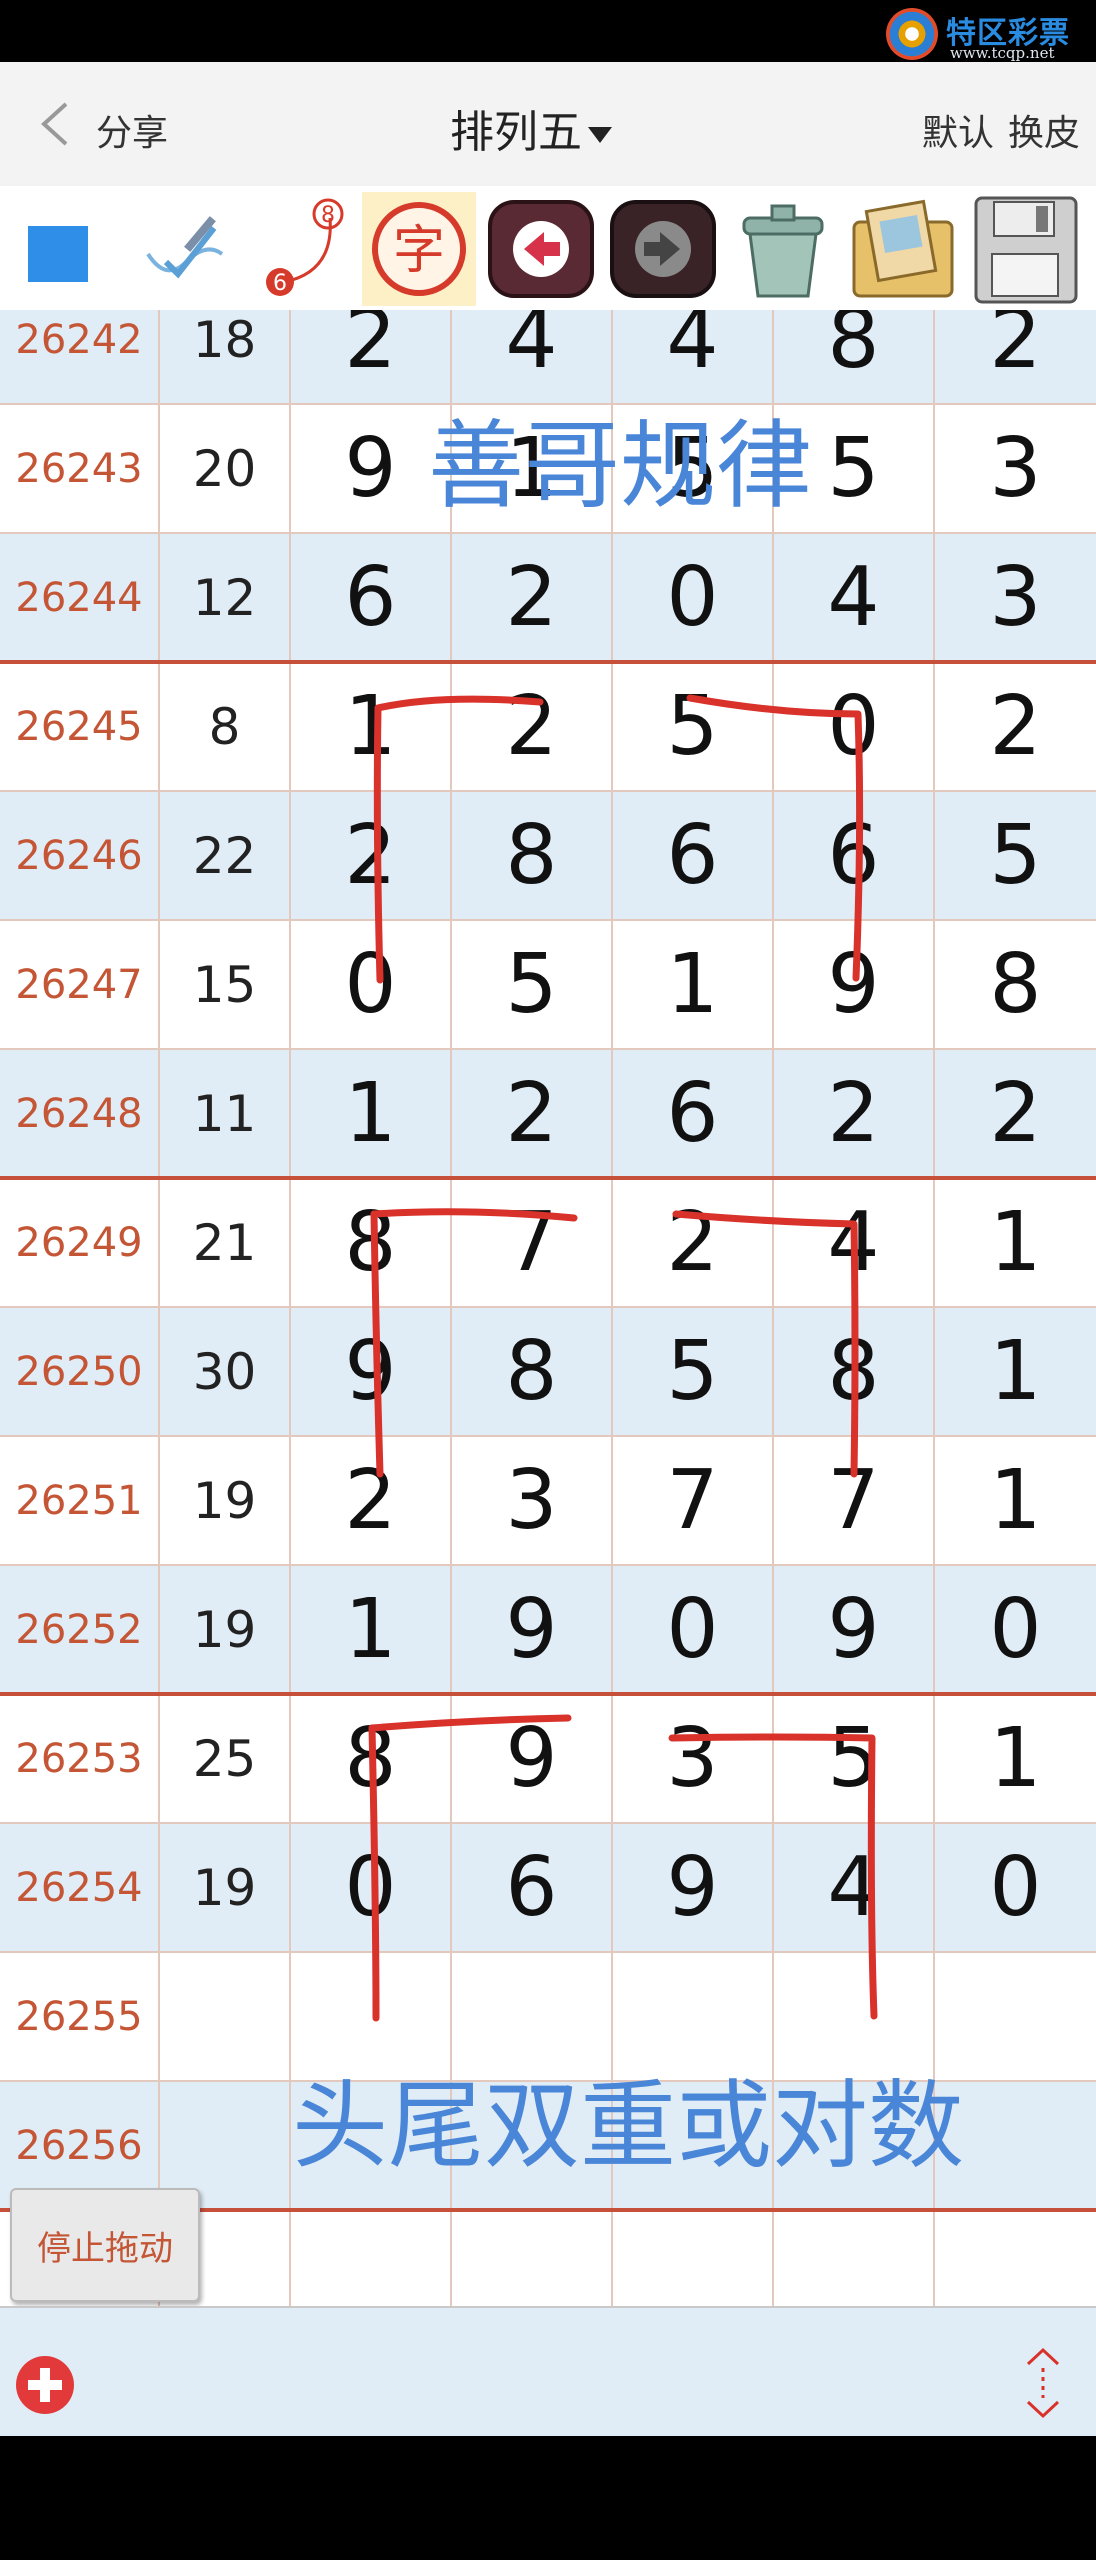 The image size is (1096, 2560). What do you see at coordinates (783, 249) in the screenshot?
I see `trash-can-icon` at bounding box center [783, 249].